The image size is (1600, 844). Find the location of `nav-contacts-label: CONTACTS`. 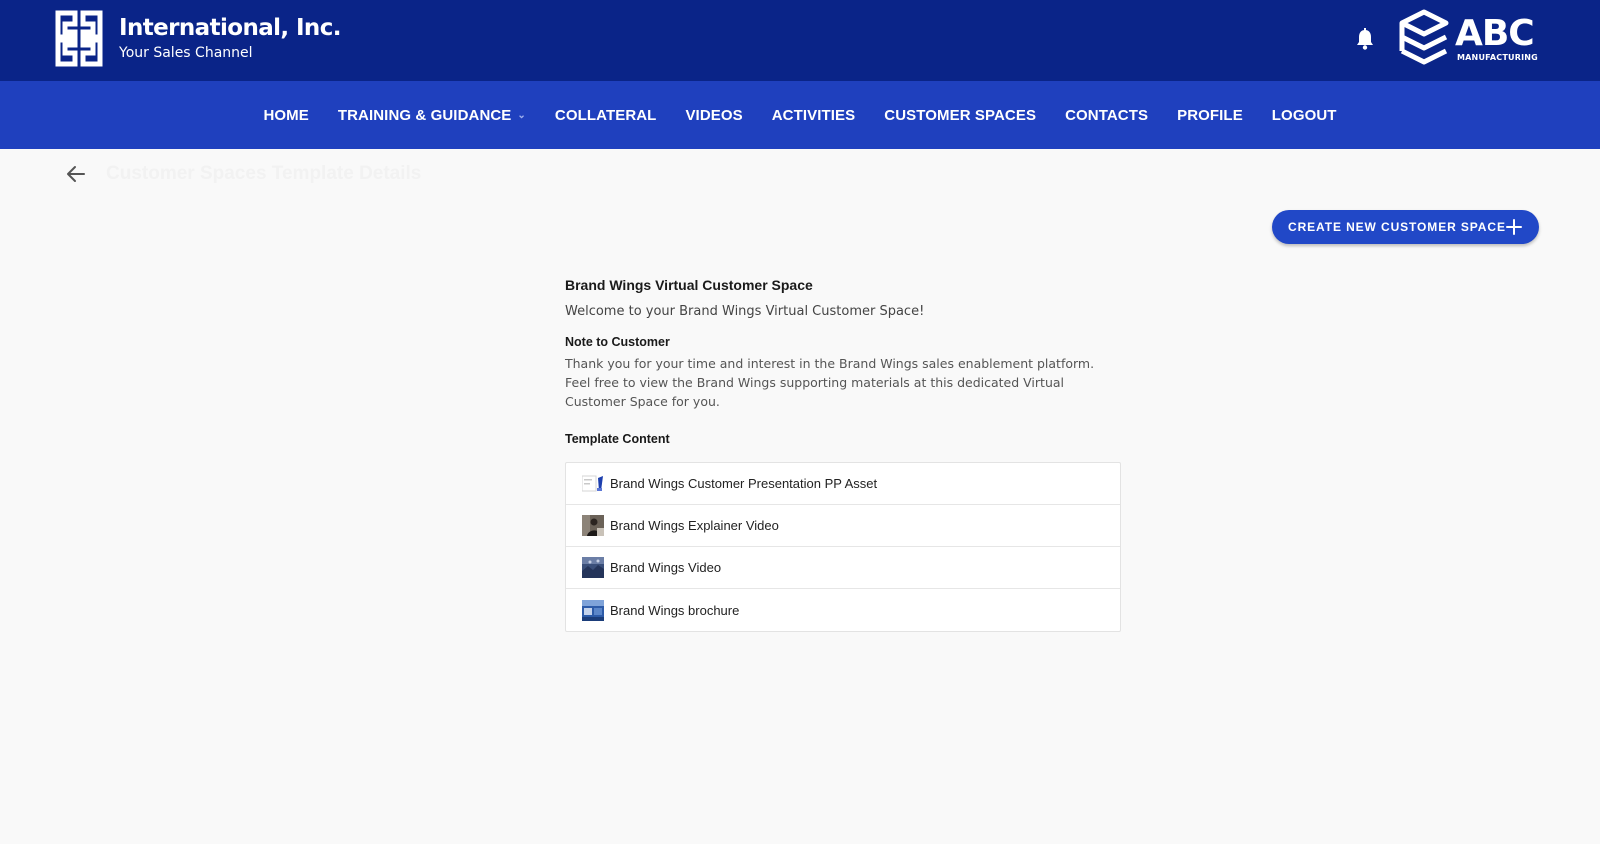

nav-contacts-label: CONTACTS is located at coordinates (1107, 115).